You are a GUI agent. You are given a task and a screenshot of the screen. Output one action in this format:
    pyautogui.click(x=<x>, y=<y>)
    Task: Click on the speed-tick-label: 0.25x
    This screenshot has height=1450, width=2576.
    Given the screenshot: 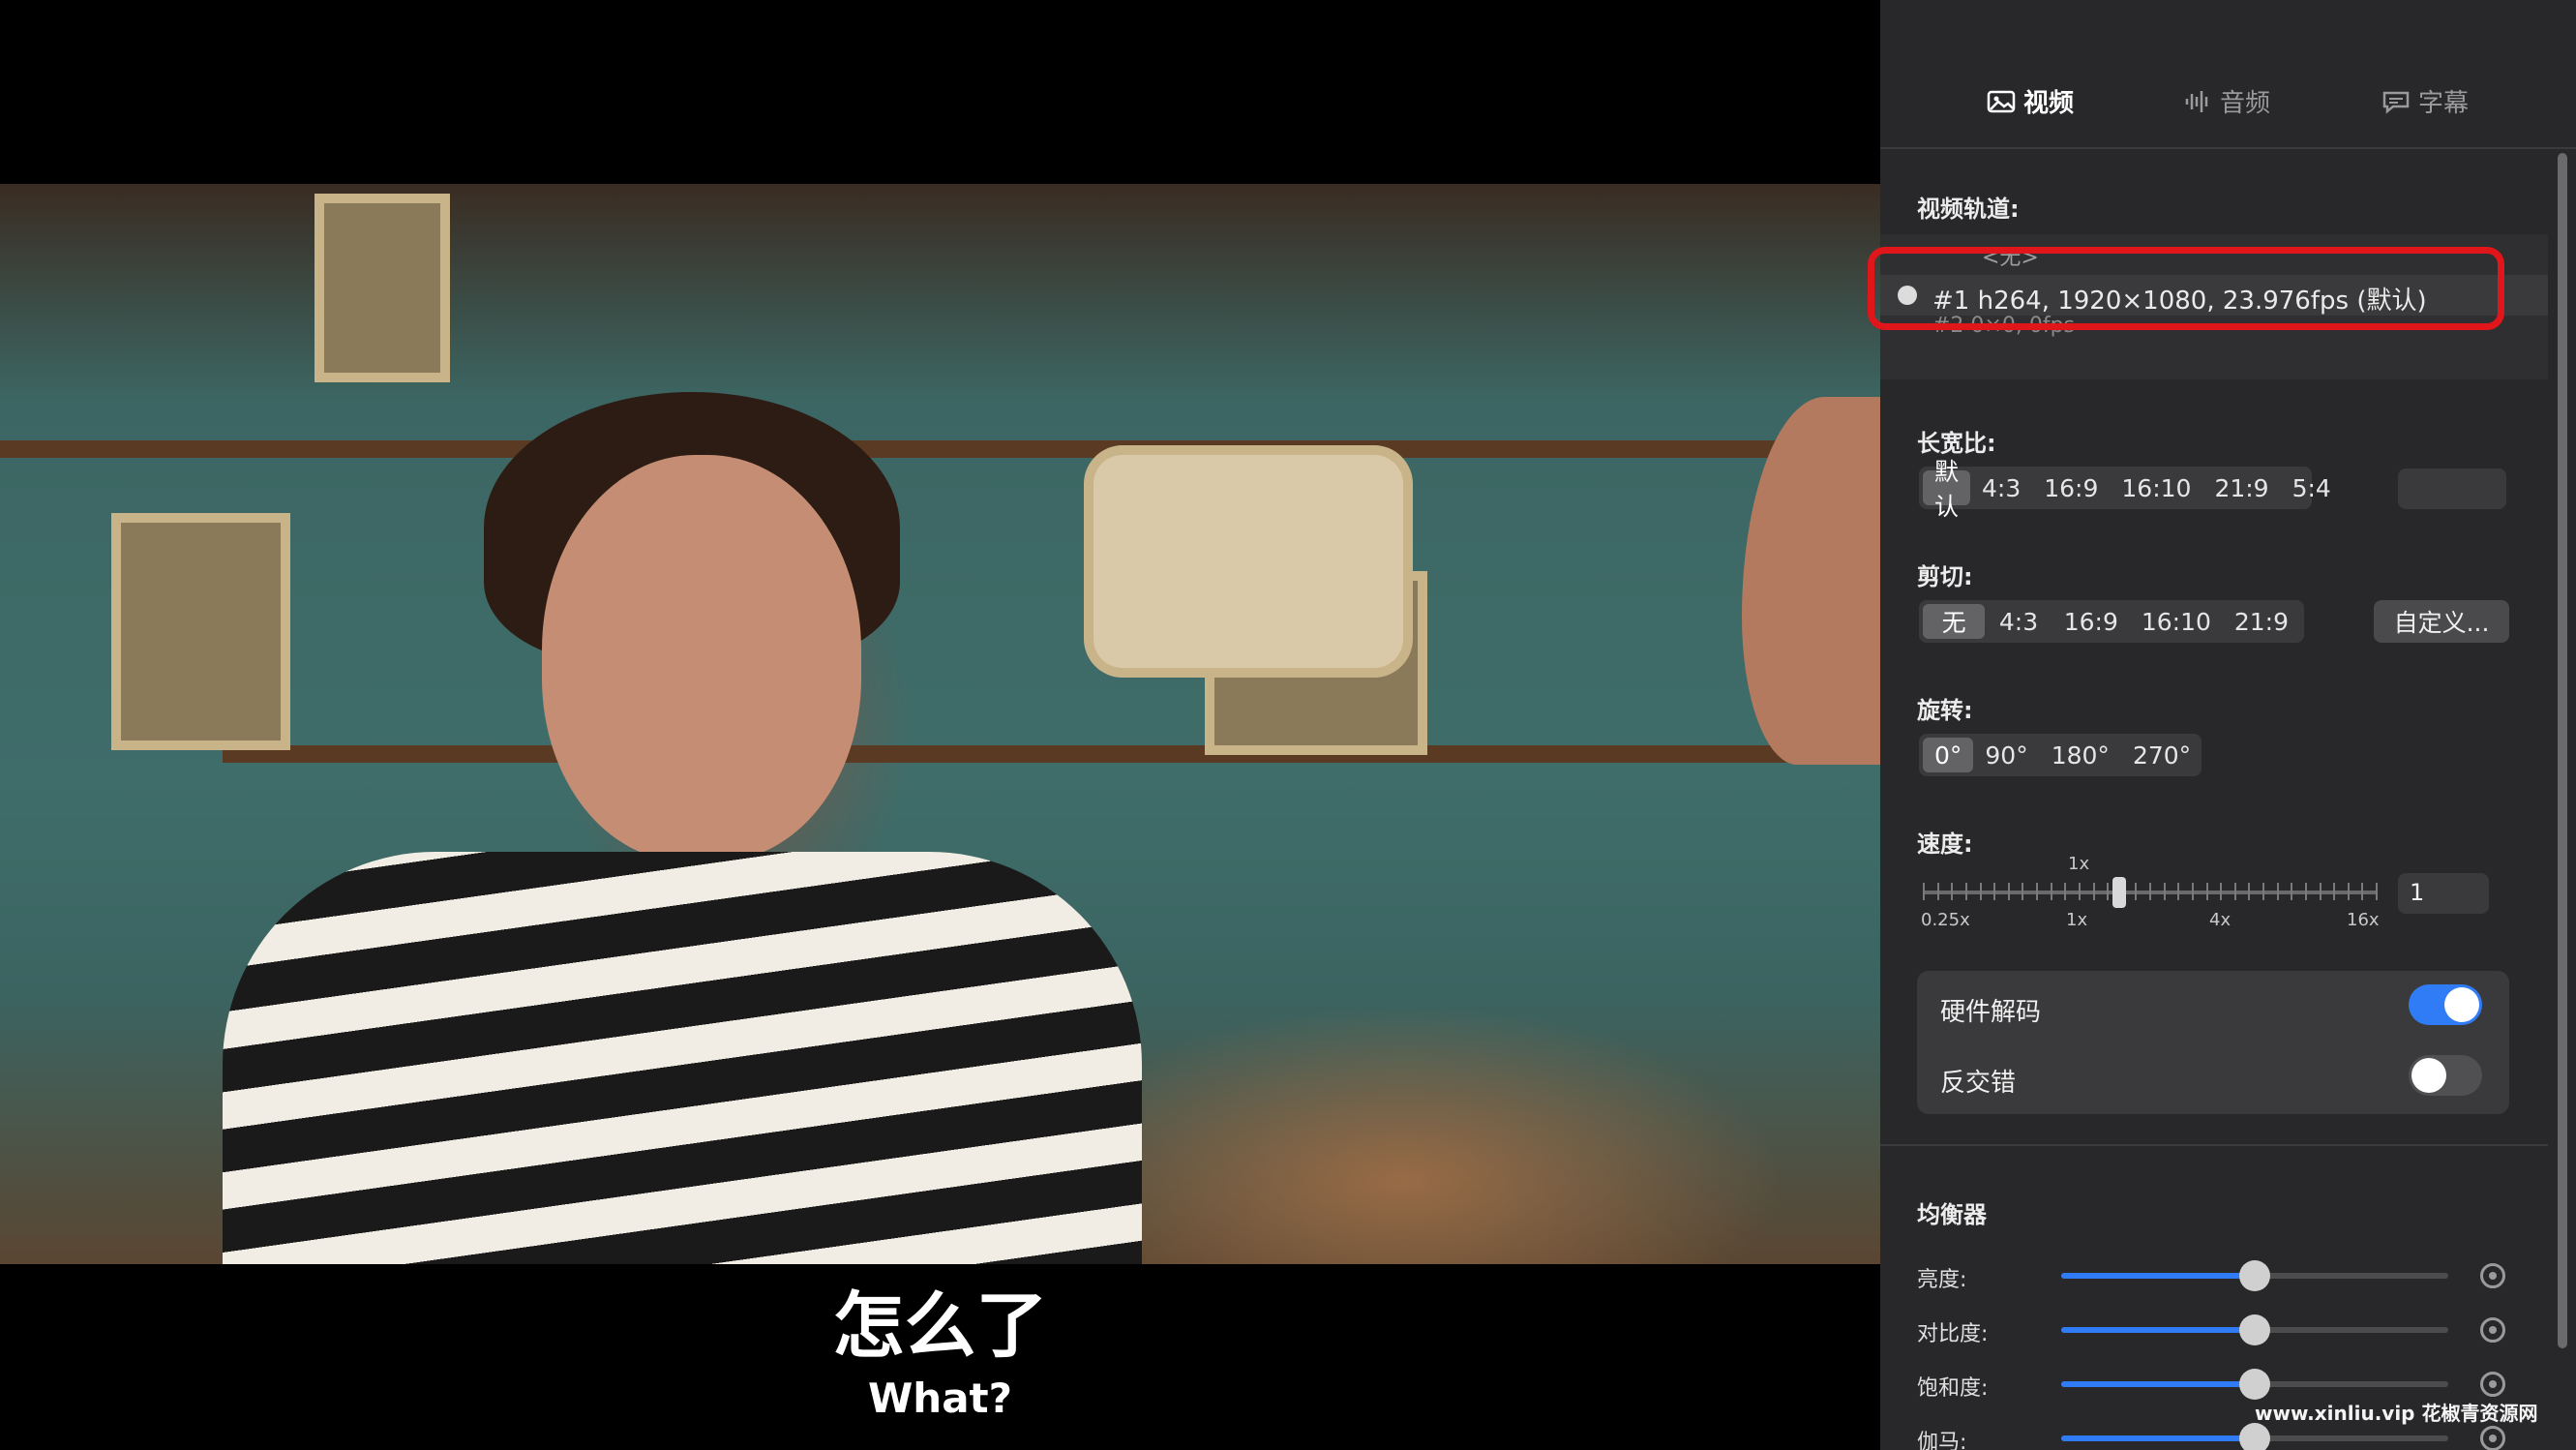 What is the action you would take?
    pyautogui.click(x=1945, y=920)
    